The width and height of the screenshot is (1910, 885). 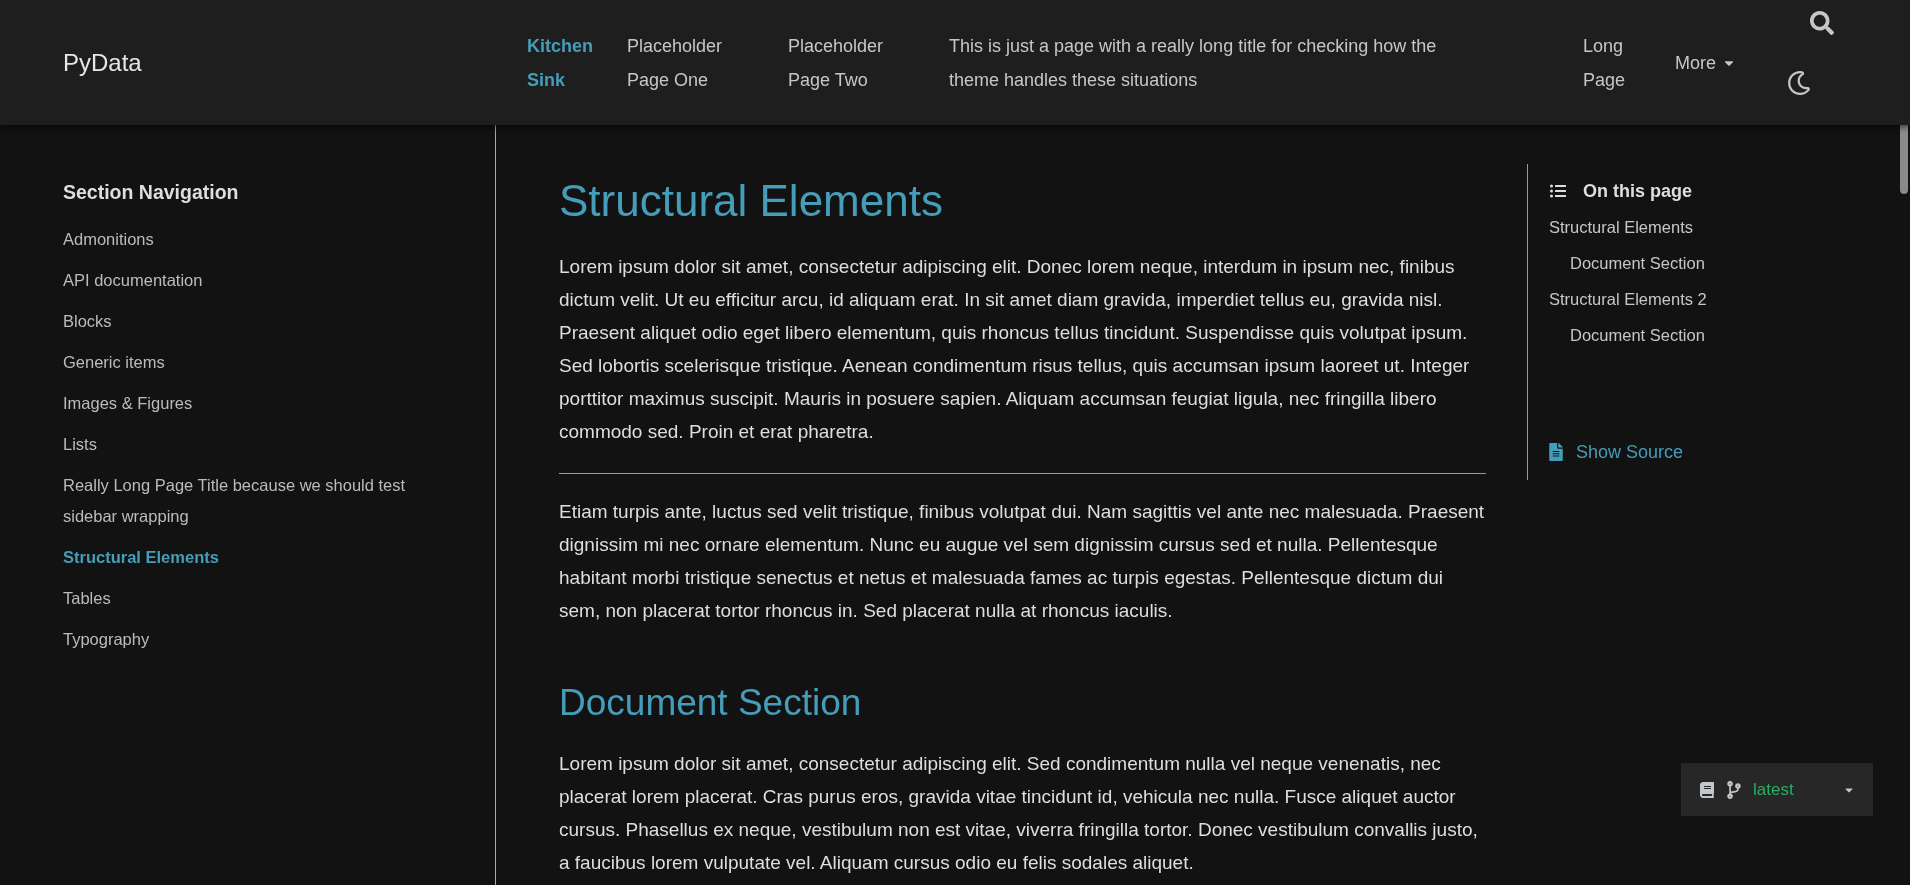 What do you see at coordinates (1605, 62) in the screenshot?
I see `nav-link: Long Page` at bounding box center [1605, 62].